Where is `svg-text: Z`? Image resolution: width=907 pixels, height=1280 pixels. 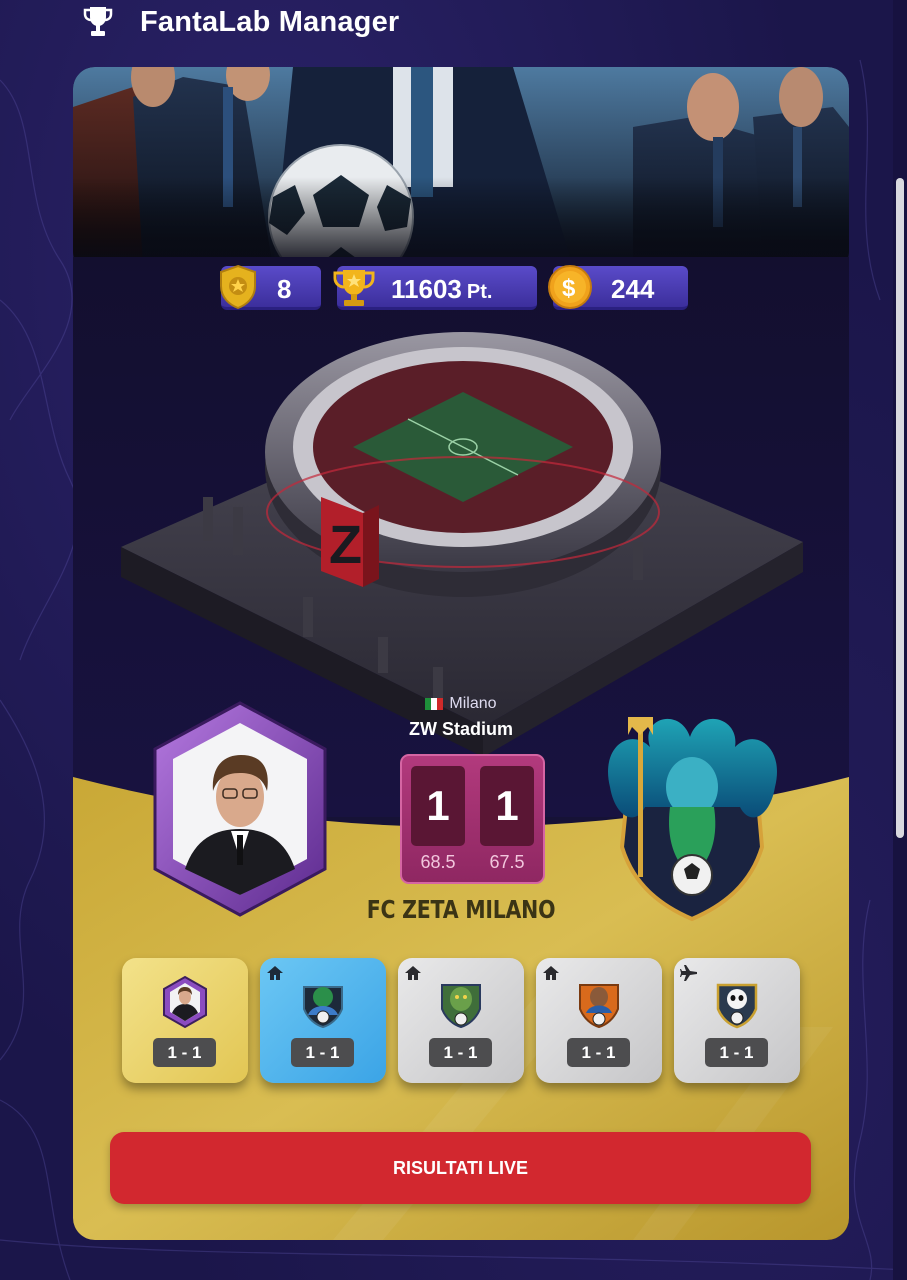
svg-text: Z is located at coordinates (345, 545).